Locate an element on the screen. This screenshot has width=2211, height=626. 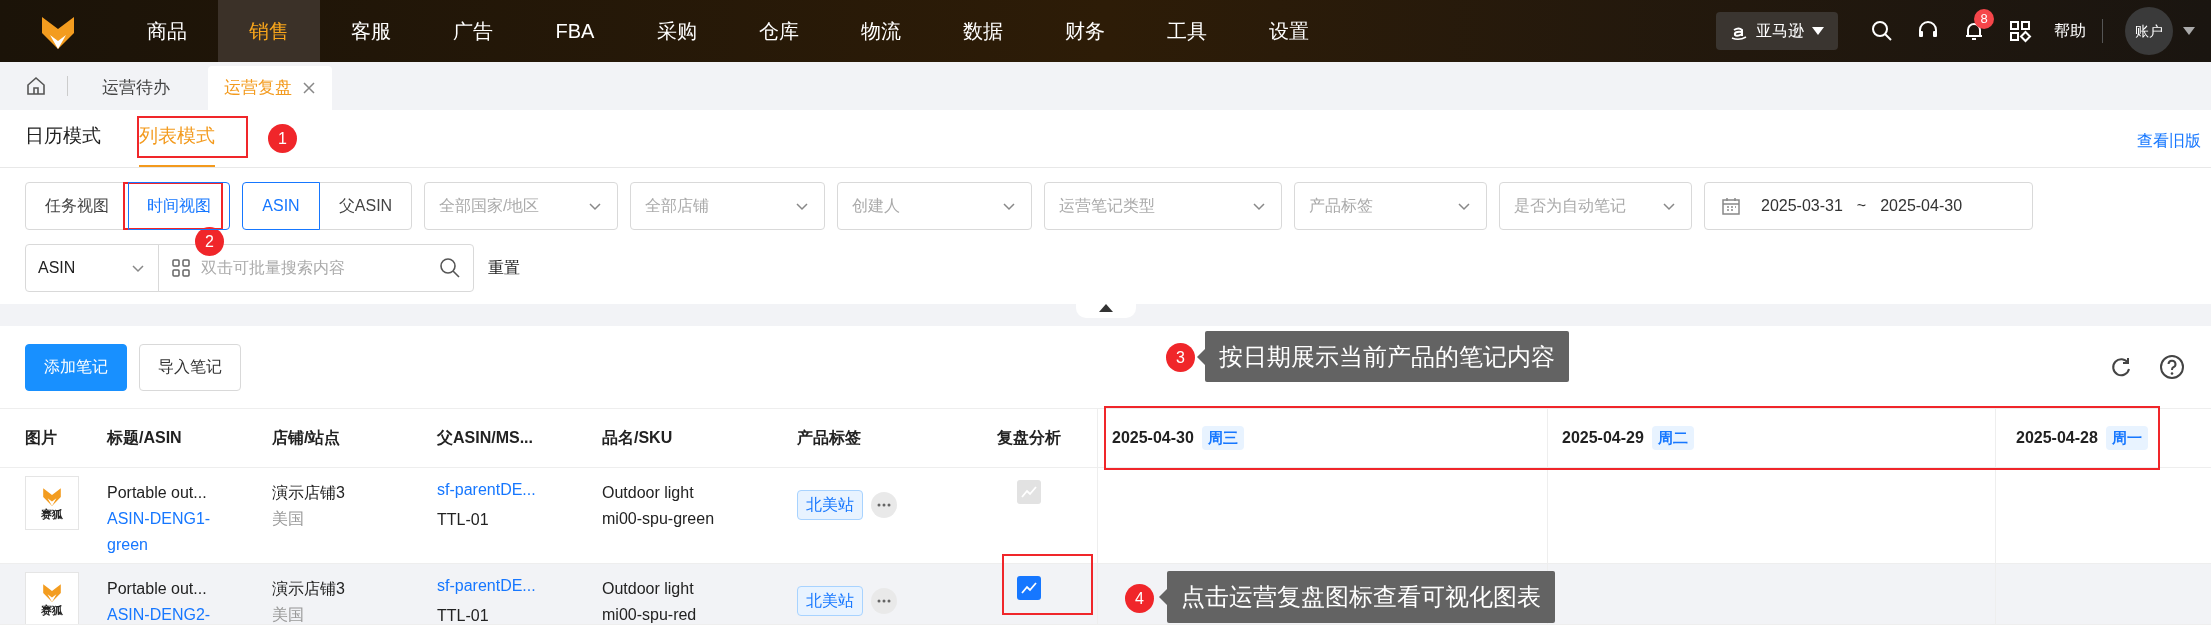
nav-menu-item: 客服 is located at coordinates (371, 31).